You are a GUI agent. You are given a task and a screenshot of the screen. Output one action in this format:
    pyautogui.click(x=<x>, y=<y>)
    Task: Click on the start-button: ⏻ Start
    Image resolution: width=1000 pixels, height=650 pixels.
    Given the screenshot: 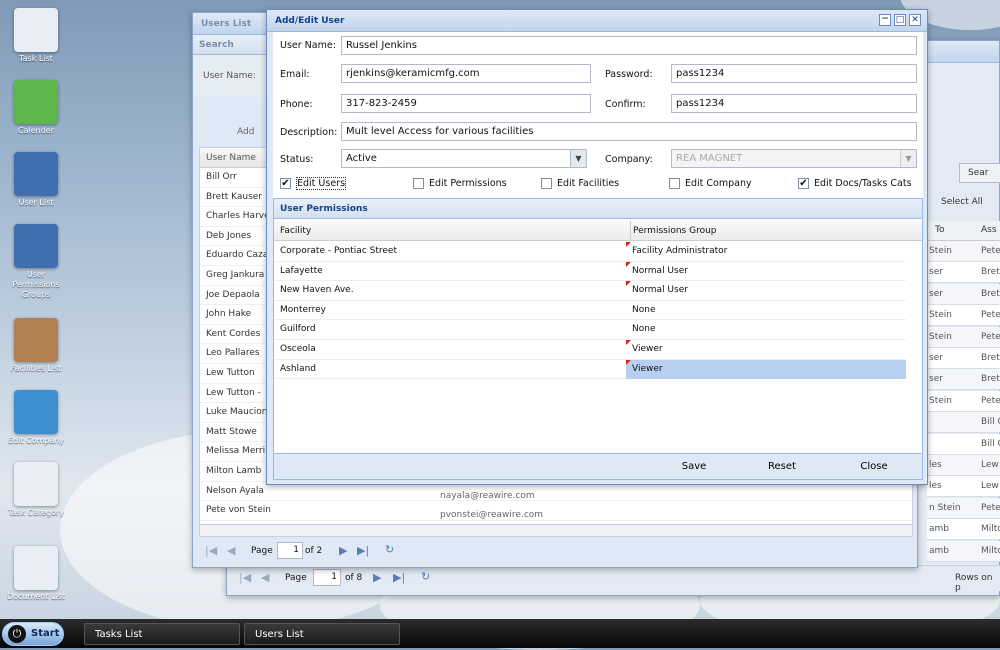 What is the action you would take?
    pyautogui.click(x=33, y=634)
    